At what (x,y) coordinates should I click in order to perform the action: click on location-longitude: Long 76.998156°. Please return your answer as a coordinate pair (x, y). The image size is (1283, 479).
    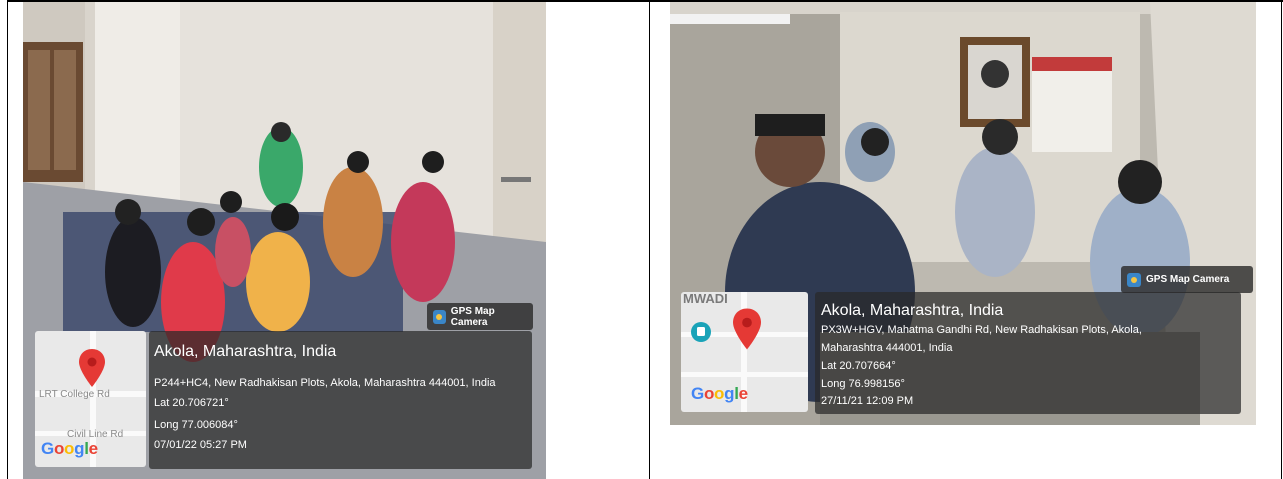
    Looking at the image, I should click on (863, 384).